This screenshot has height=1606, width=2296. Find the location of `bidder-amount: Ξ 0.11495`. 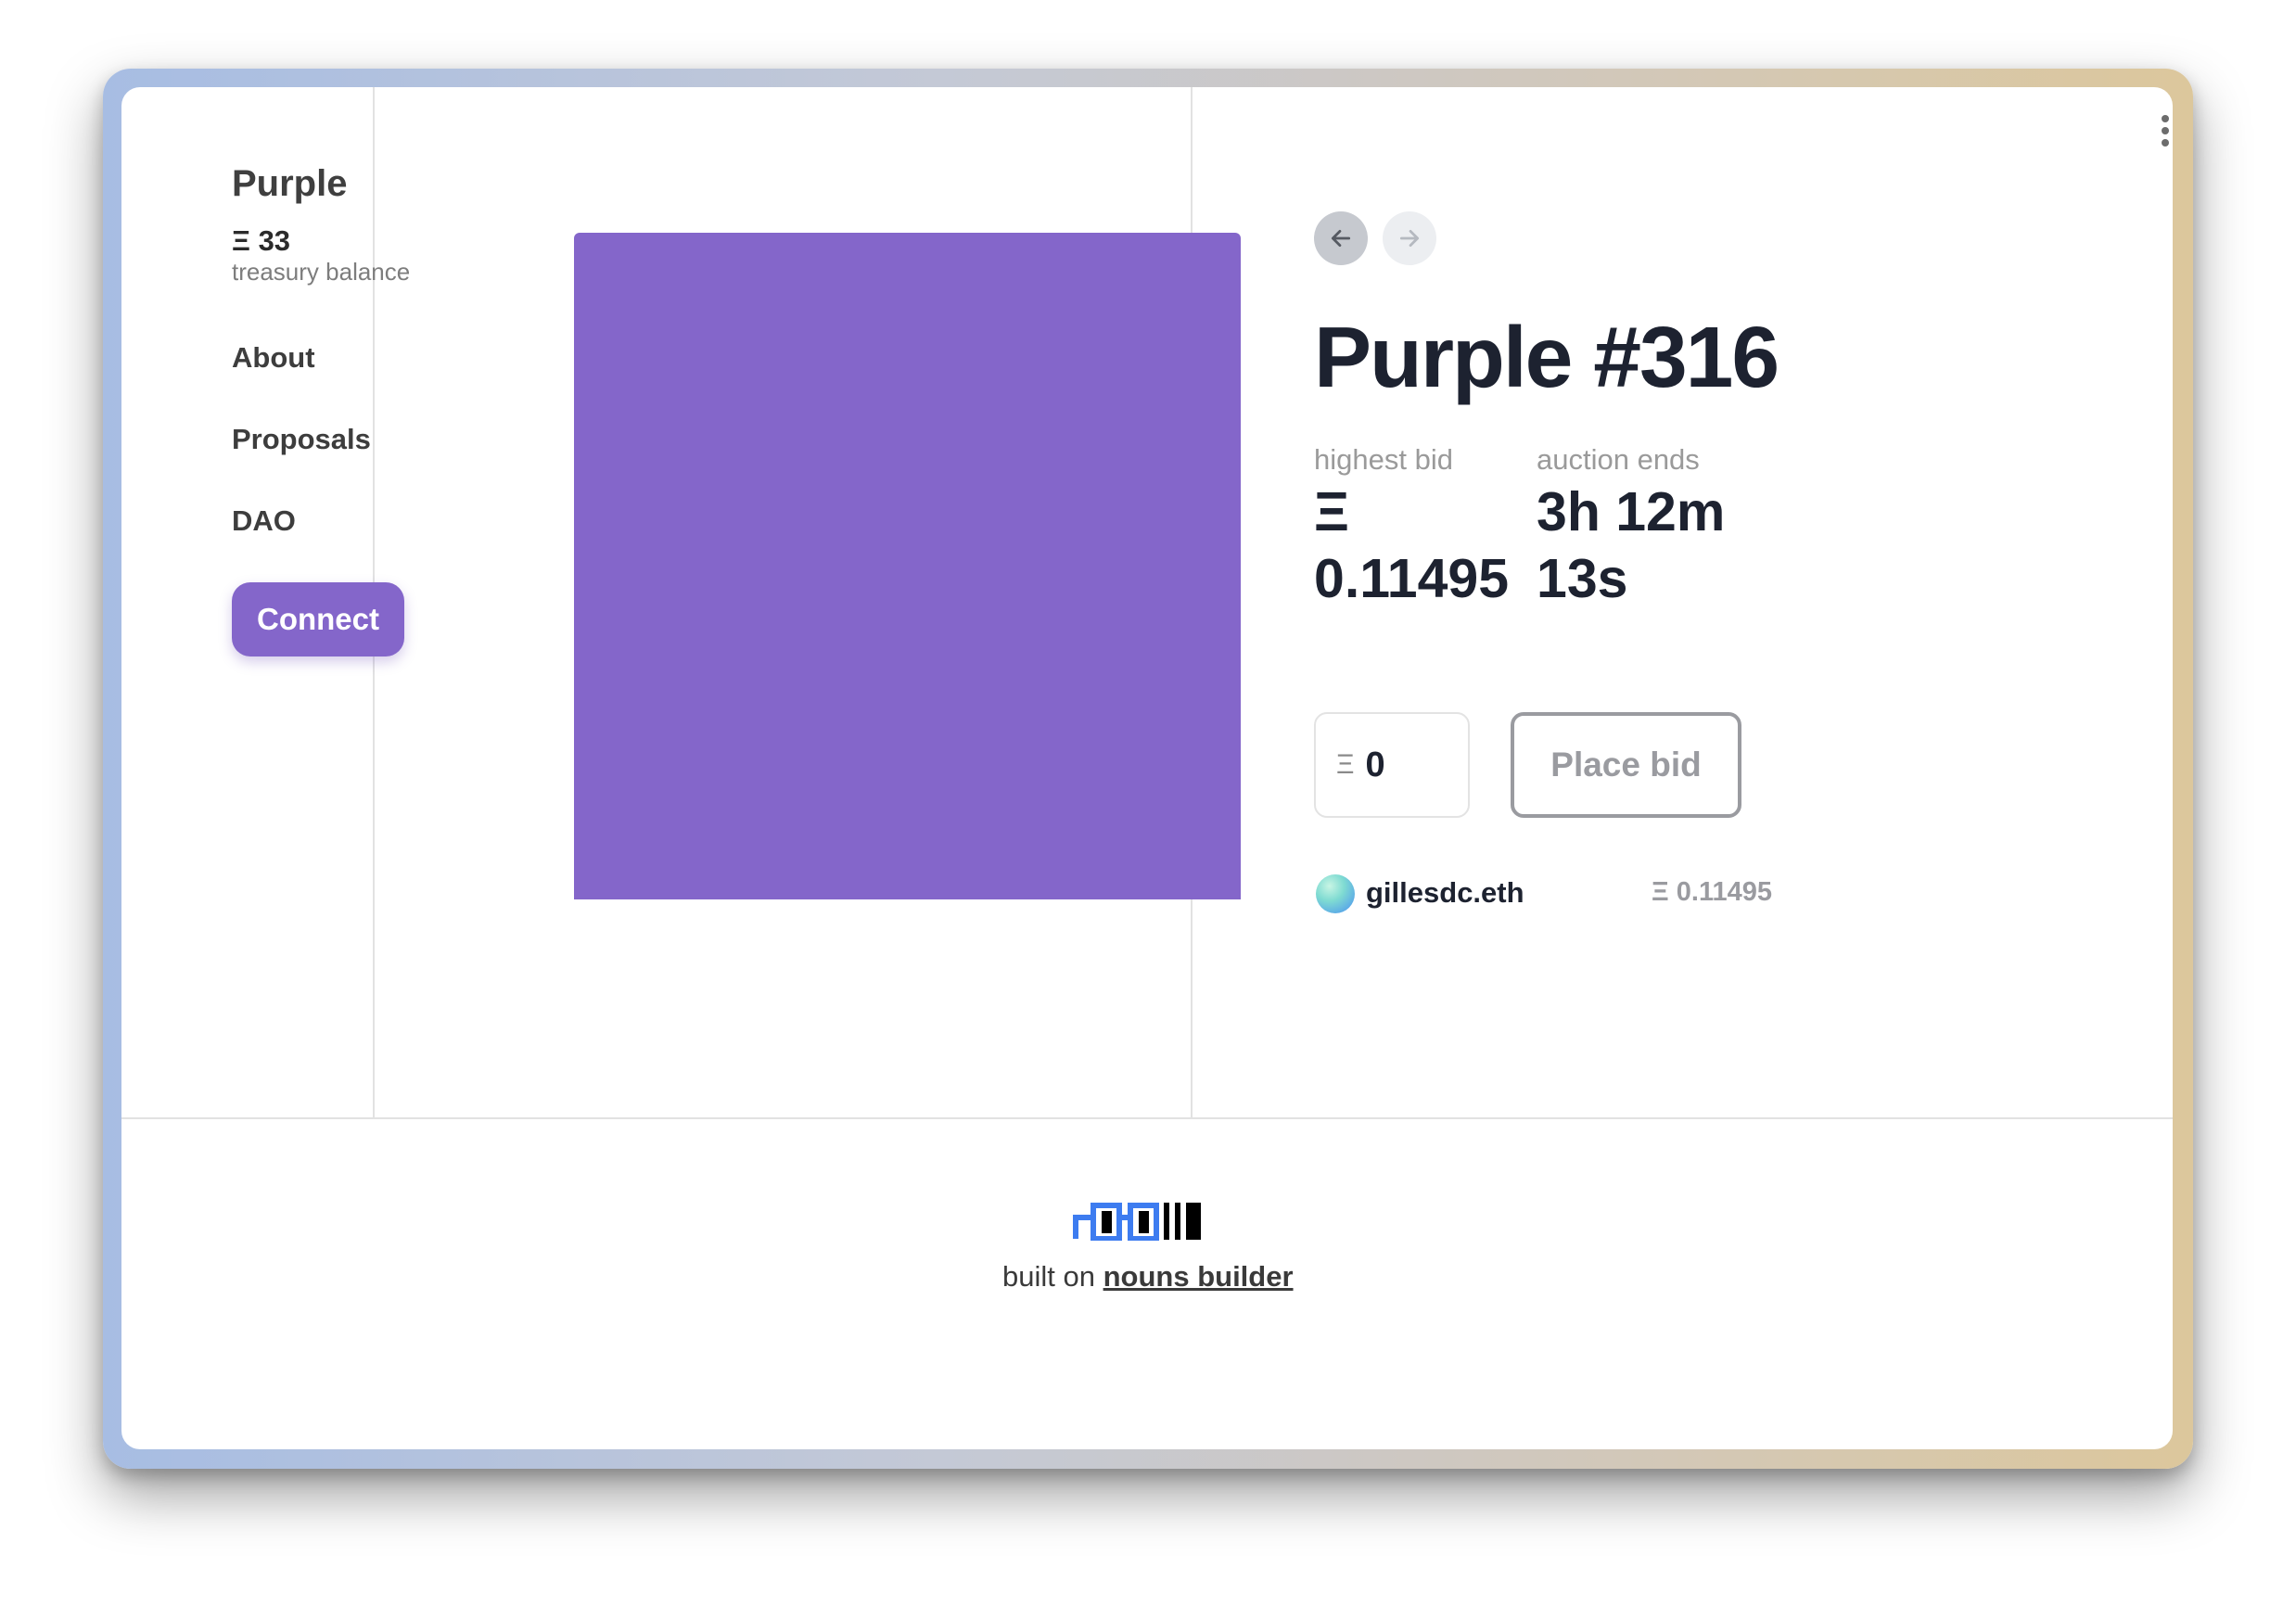

bidder-amount: Ξ 0.11495 is located at coordinates (1712, 892).